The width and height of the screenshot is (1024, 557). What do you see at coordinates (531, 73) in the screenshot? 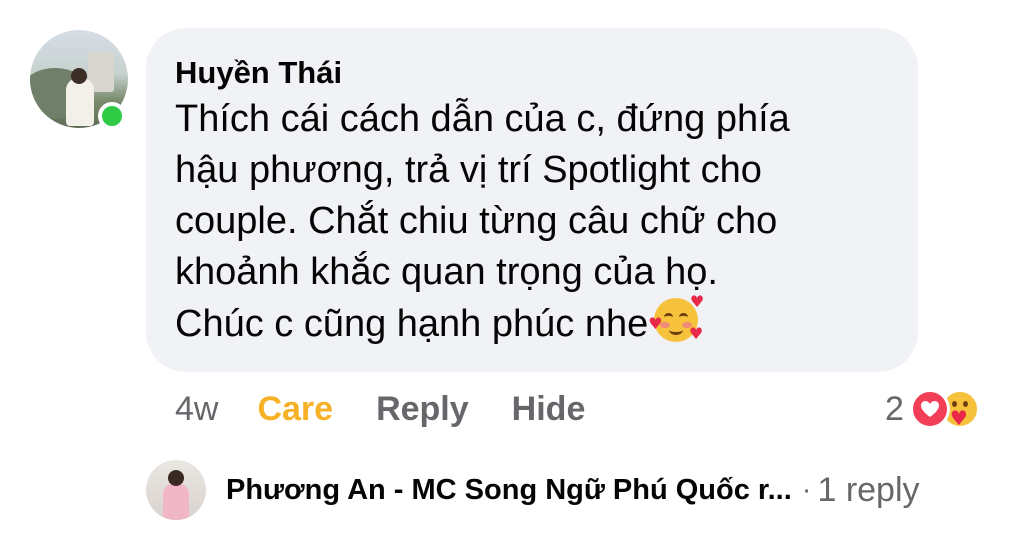
I see `comment-author: Huyền Thái` at bounding box center [531, 73].